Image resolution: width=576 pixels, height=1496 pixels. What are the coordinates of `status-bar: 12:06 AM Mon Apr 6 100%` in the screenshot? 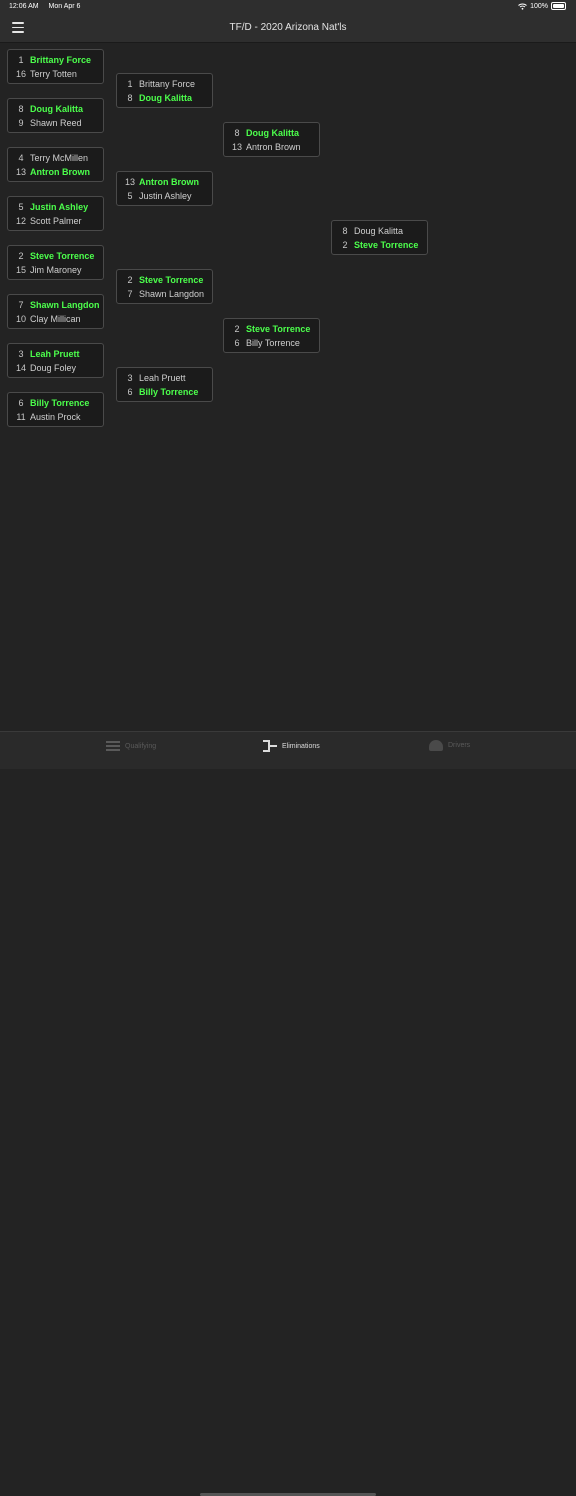 It's located at (288, 7).